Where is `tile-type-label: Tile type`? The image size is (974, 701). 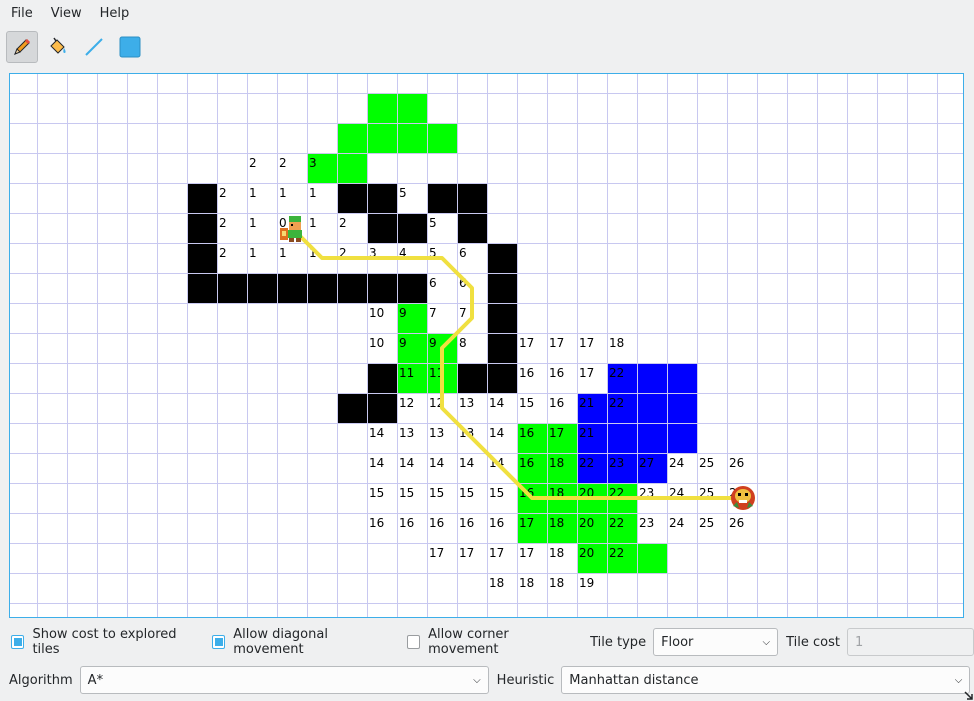 tile-type-label: Tile type is located at coordinates (618, 642).